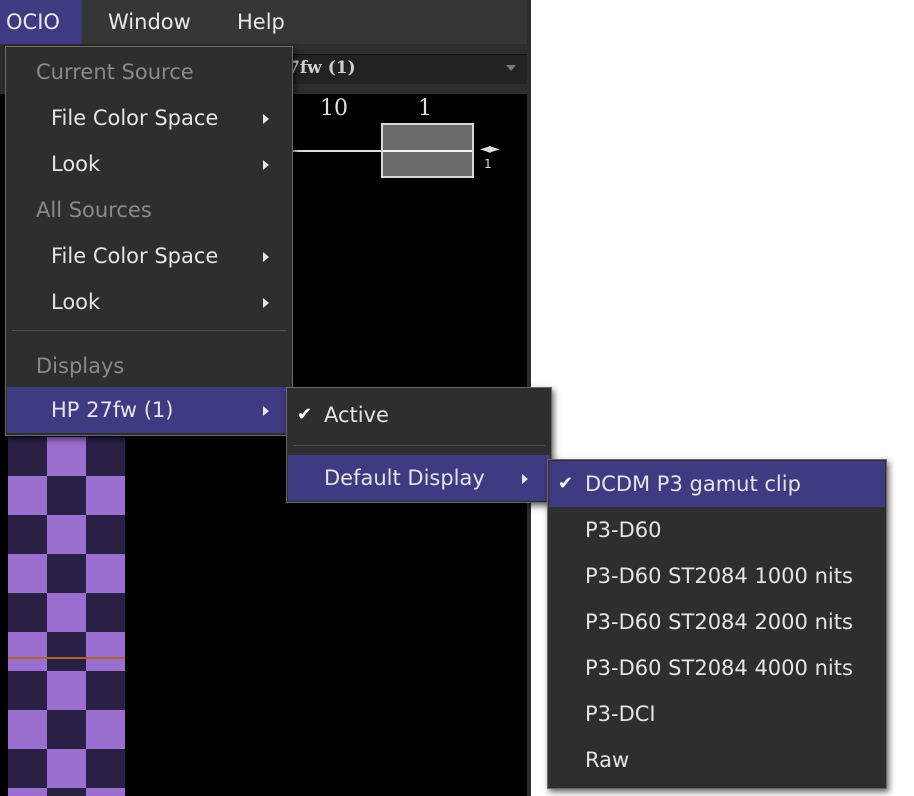 This screenshot has height=796, width=914. What do you see at coordinates (149, 164) in the screenshot?
I see `menu-item-current-look: Look` at bounding box center [149, 164].